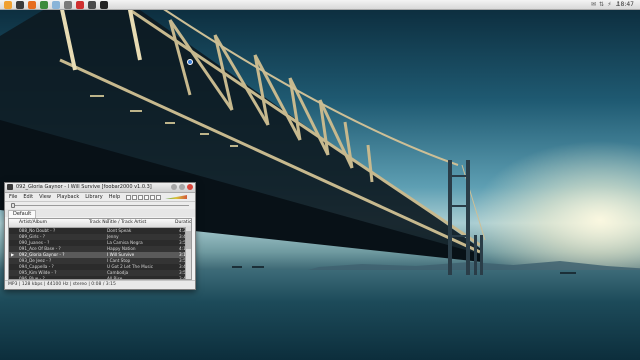 This screenshot has height=360, width=640. What do you see at coordinates (182, 187) in the screenshot?
I see `maximize-button` at bounding box center [182, 187].